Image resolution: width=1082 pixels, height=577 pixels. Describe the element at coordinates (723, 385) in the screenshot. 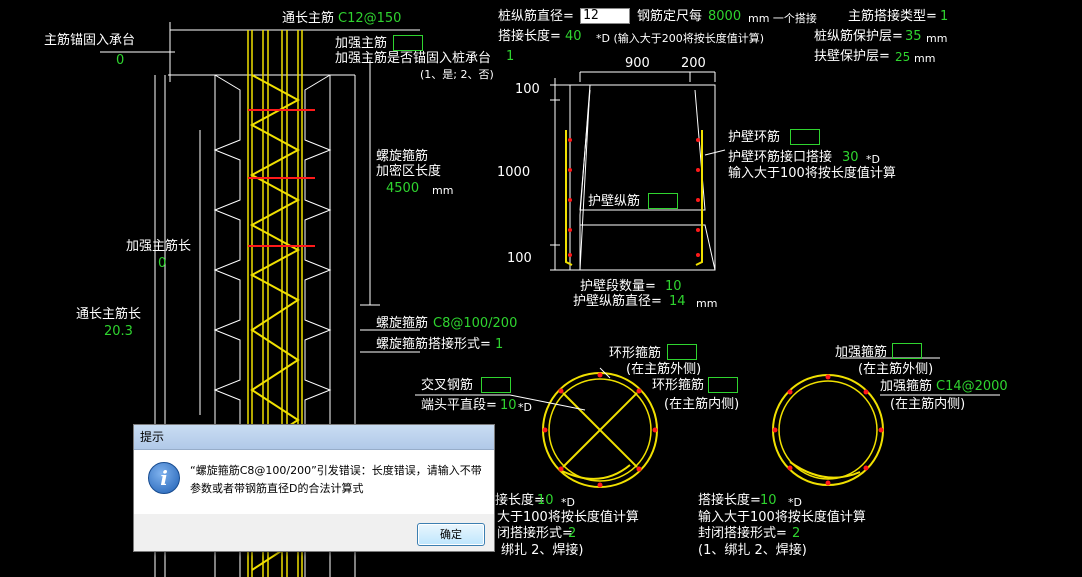

I see `ring-inner-input` at that location.